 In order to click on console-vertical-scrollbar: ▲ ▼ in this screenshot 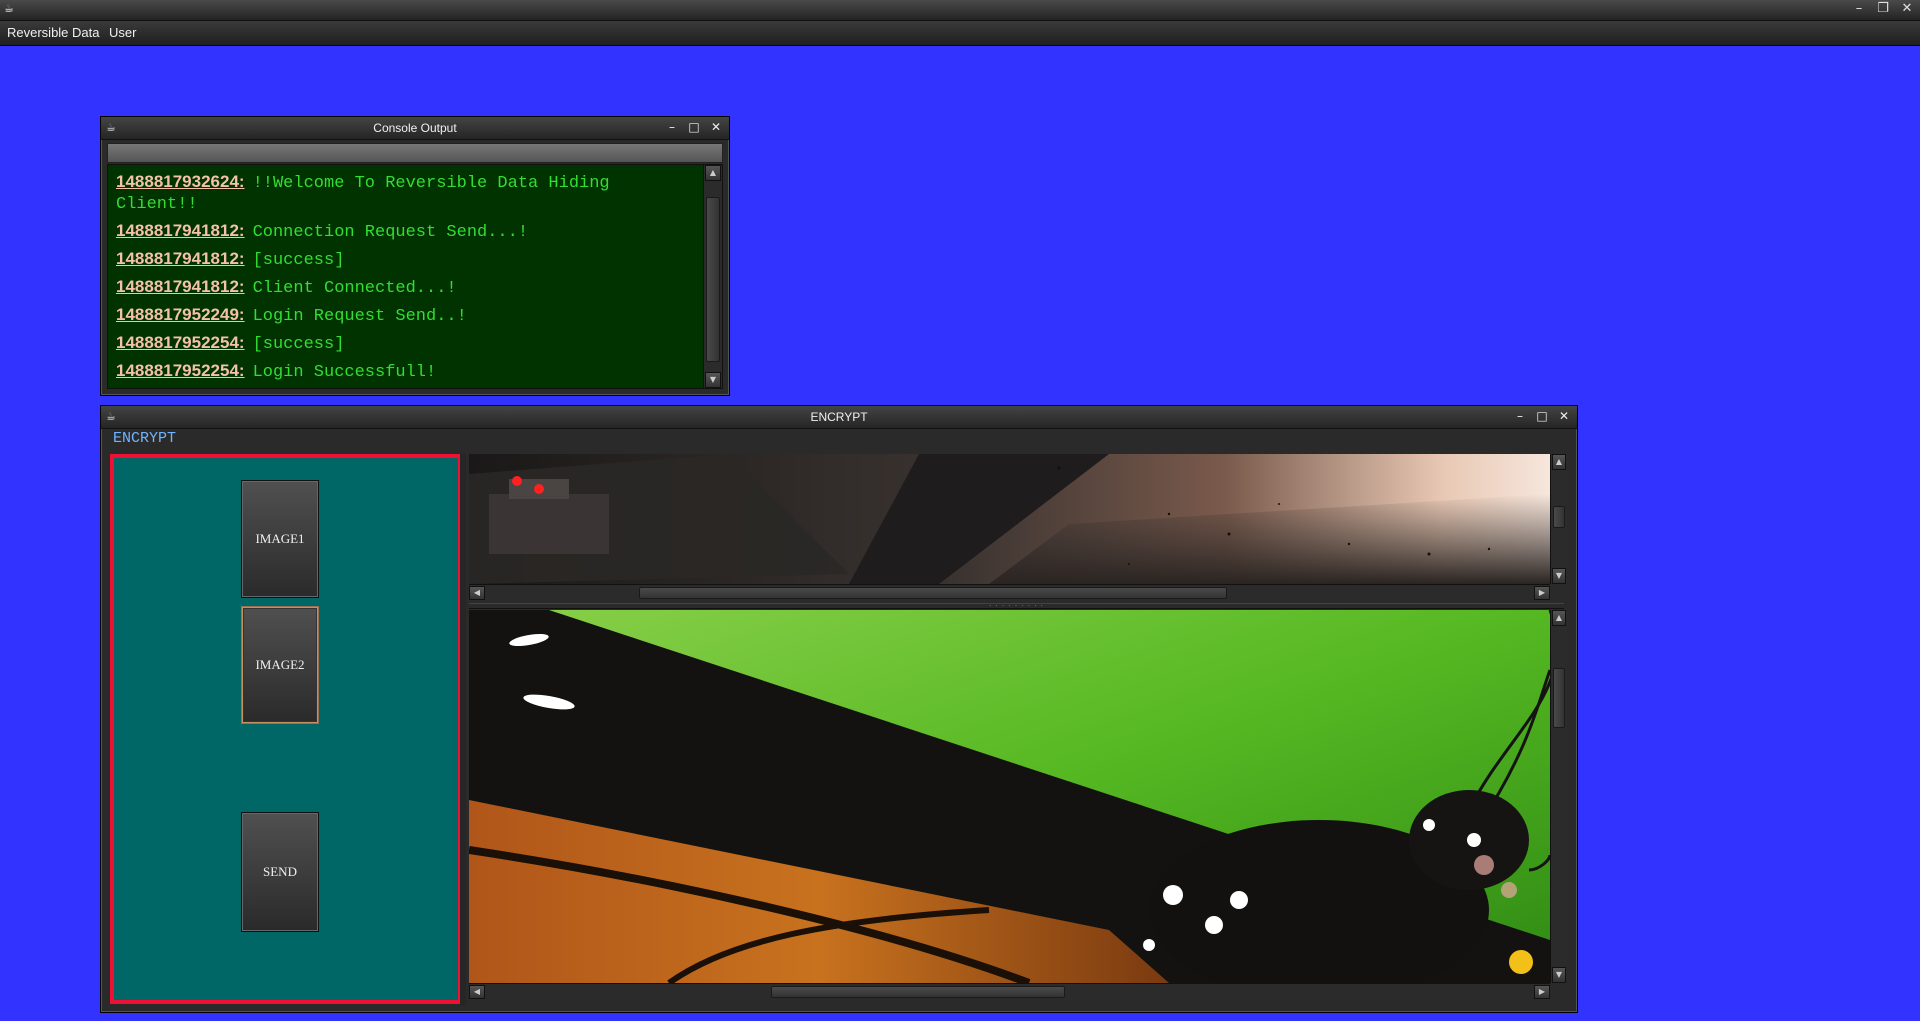, I will do `click(712, 276)`.